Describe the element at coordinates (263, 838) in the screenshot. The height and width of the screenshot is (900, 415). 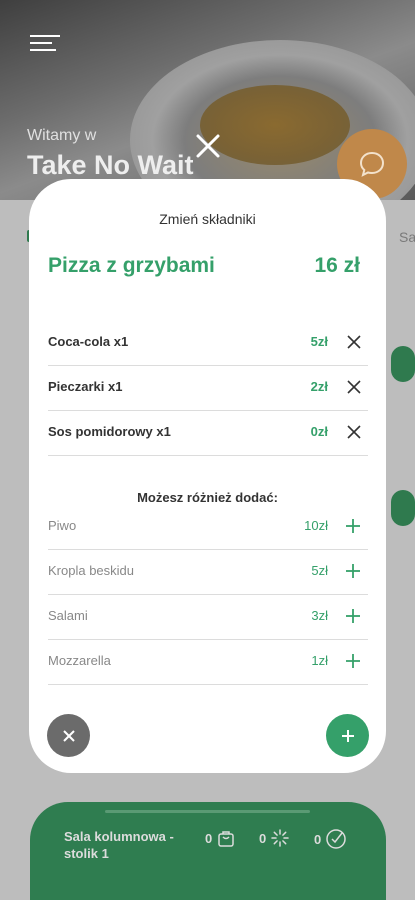
I see `pending-count: 0` at that location.